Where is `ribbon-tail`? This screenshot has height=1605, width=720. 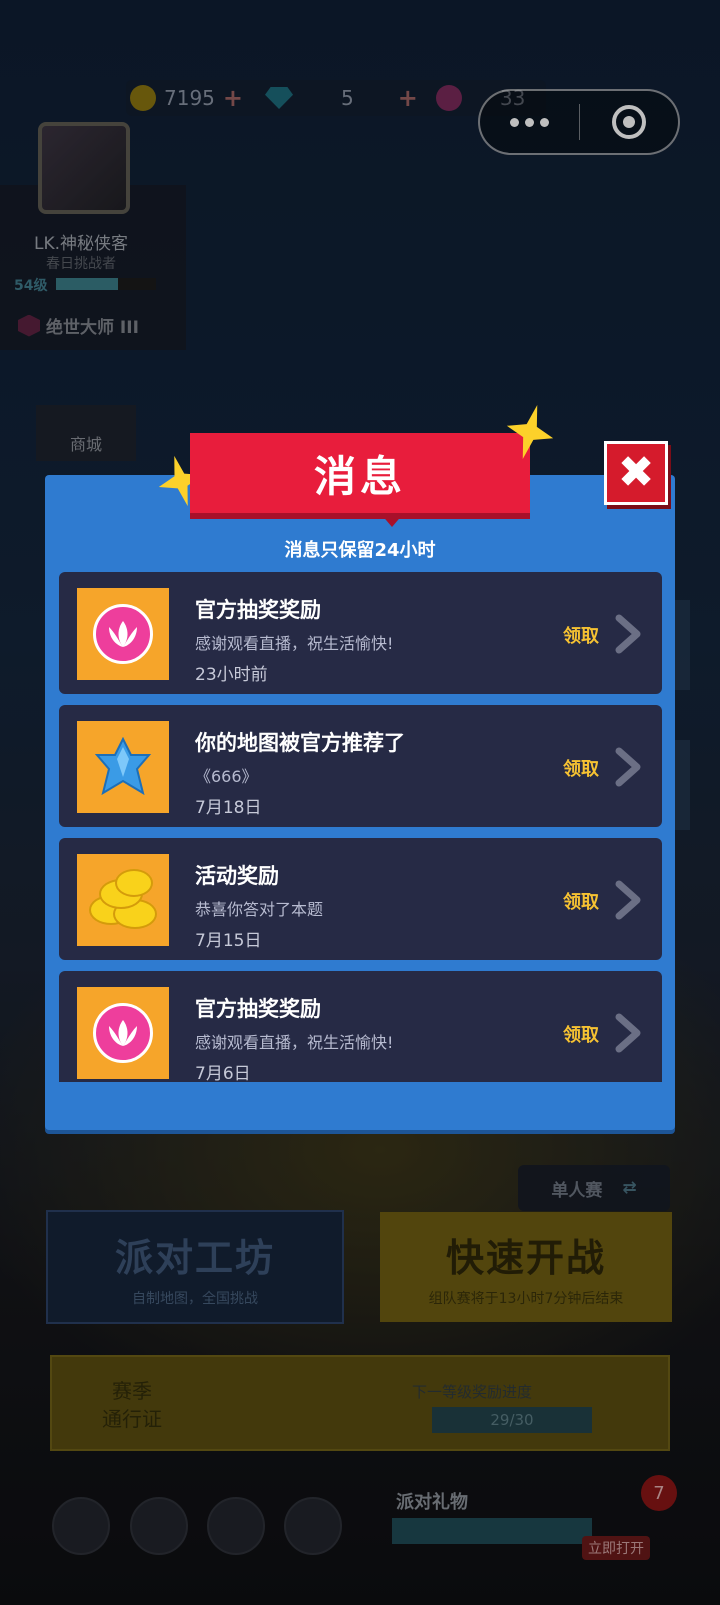
ribbon-tail is located at coordinates (392, 520).